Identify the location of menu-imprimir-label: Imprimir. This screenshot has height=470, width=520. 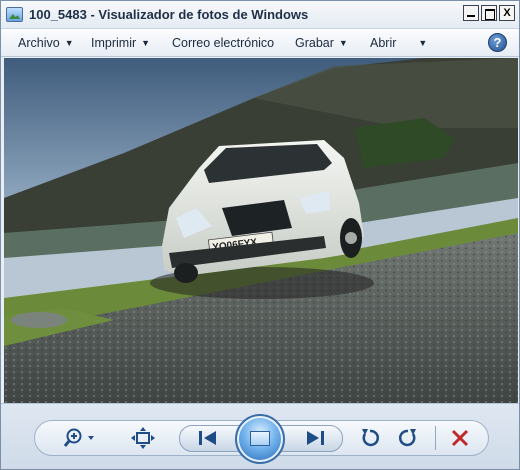
(114, 43).